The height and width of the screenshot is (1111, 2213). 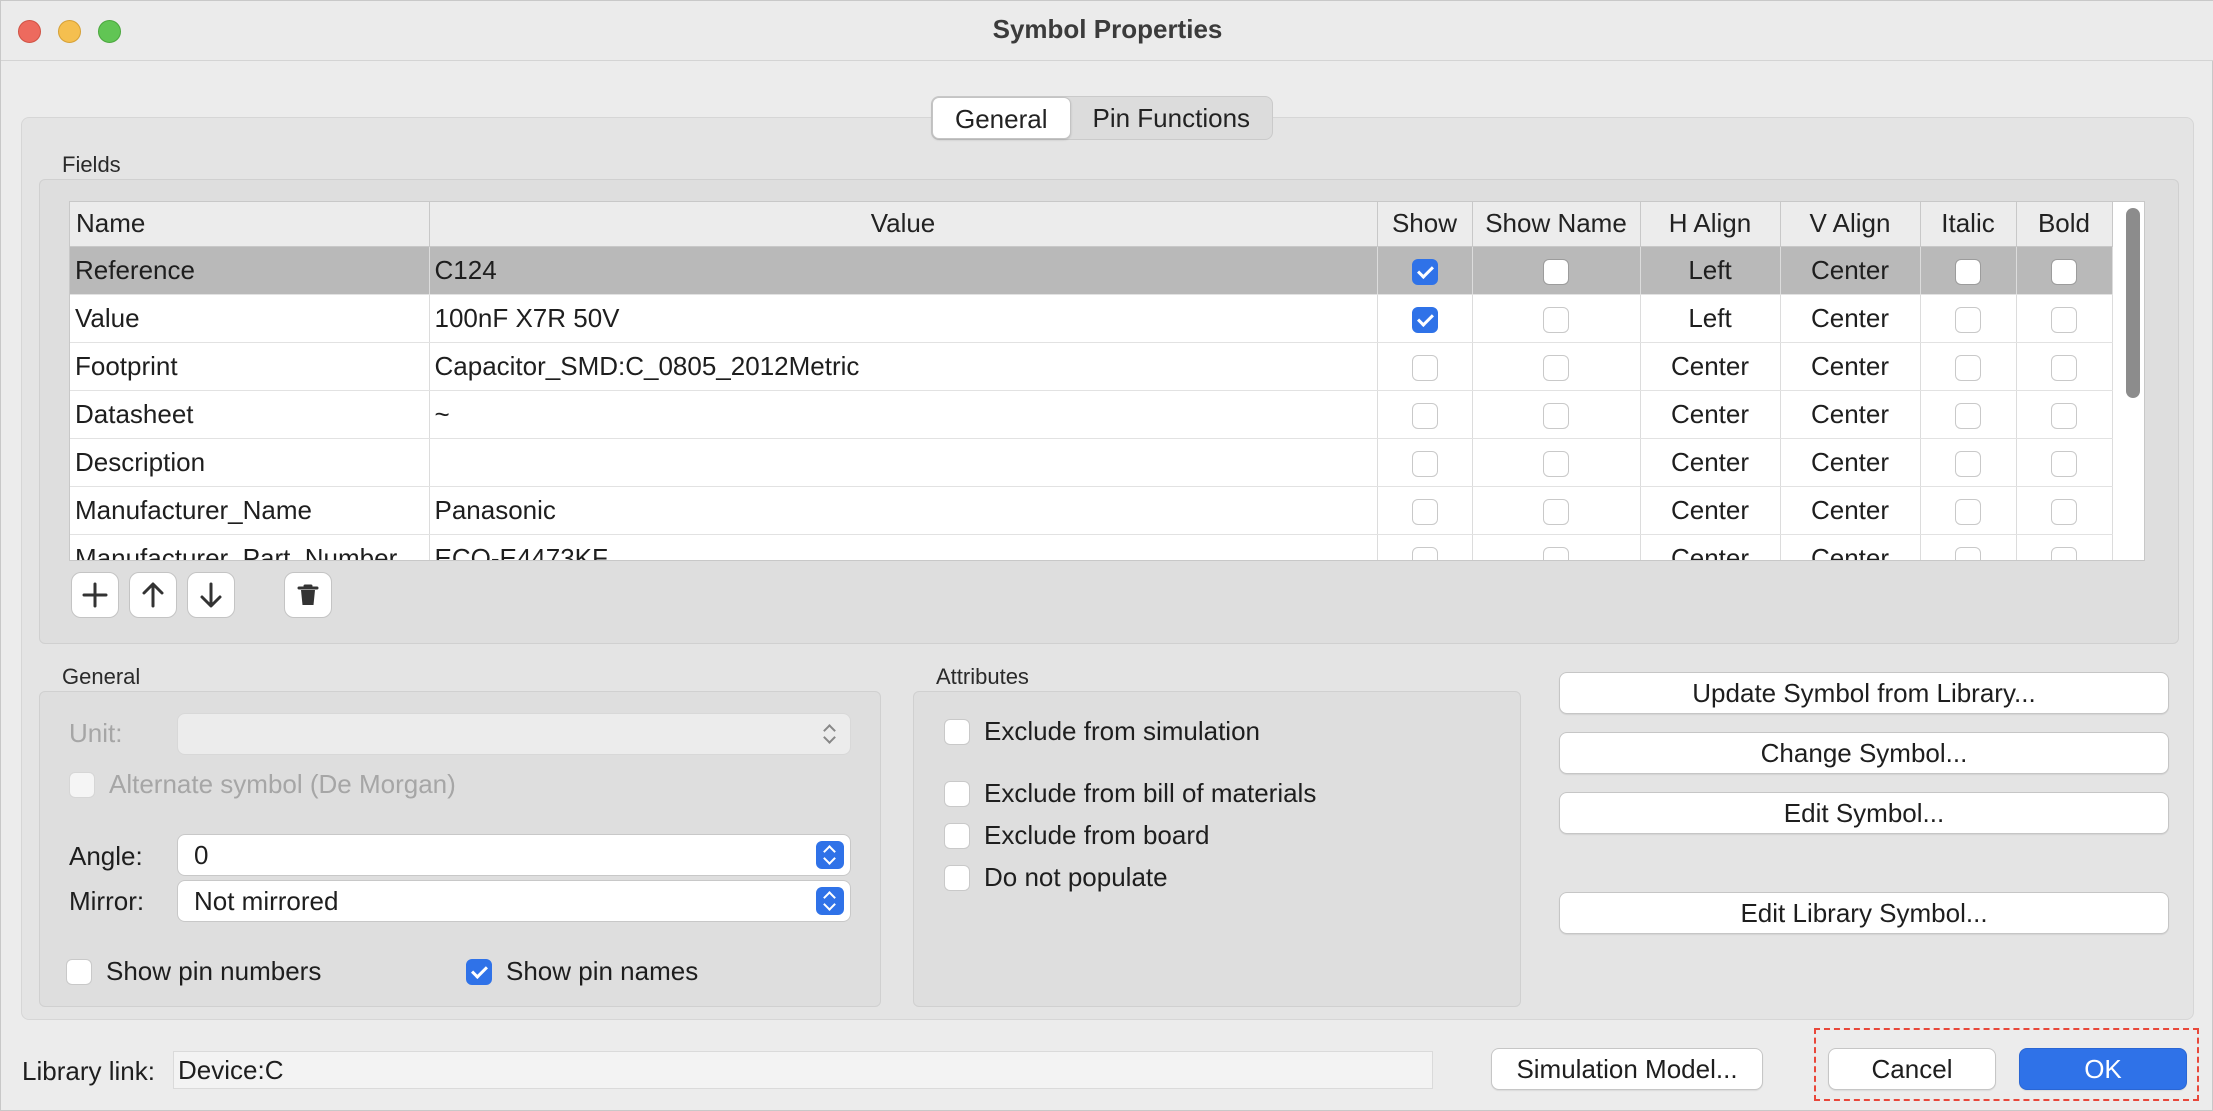 What do you see at coordinates (1850, 224) in the screenshot?
I see `column-header-v-align: V Align` at bounding box center [1850, 224].